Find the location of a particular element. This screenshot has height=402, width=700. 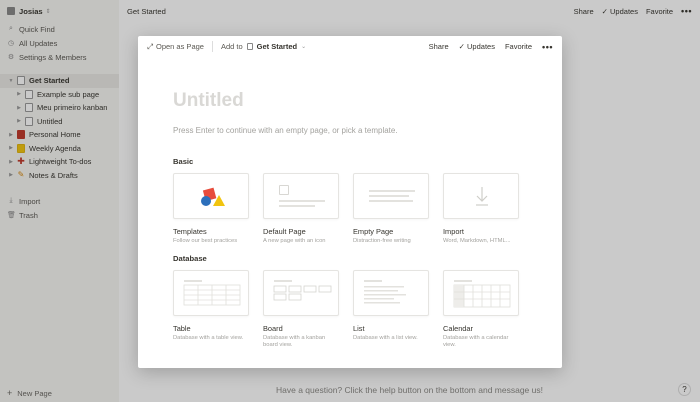

shapes-illustration-icon is located at coordinates (213, 196).